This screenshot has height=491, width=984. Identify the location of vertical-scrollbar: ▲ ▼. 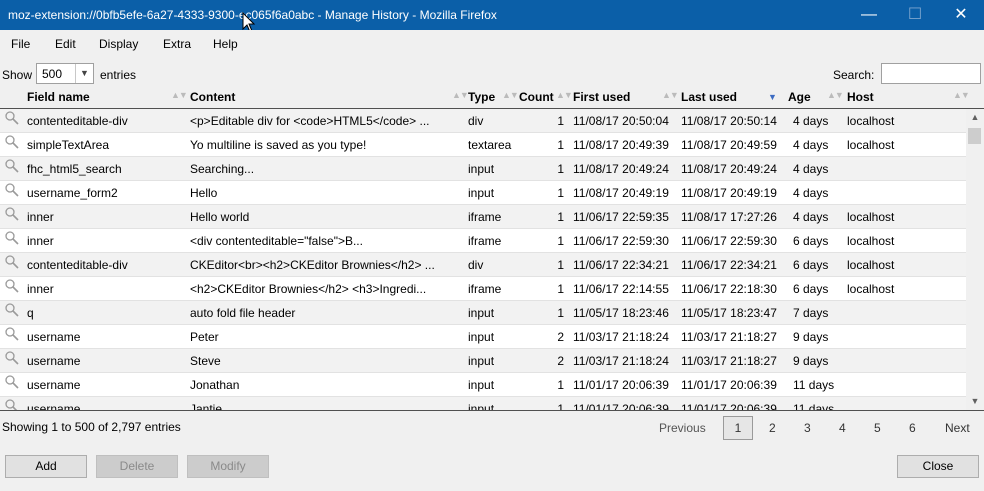
(975, 259).